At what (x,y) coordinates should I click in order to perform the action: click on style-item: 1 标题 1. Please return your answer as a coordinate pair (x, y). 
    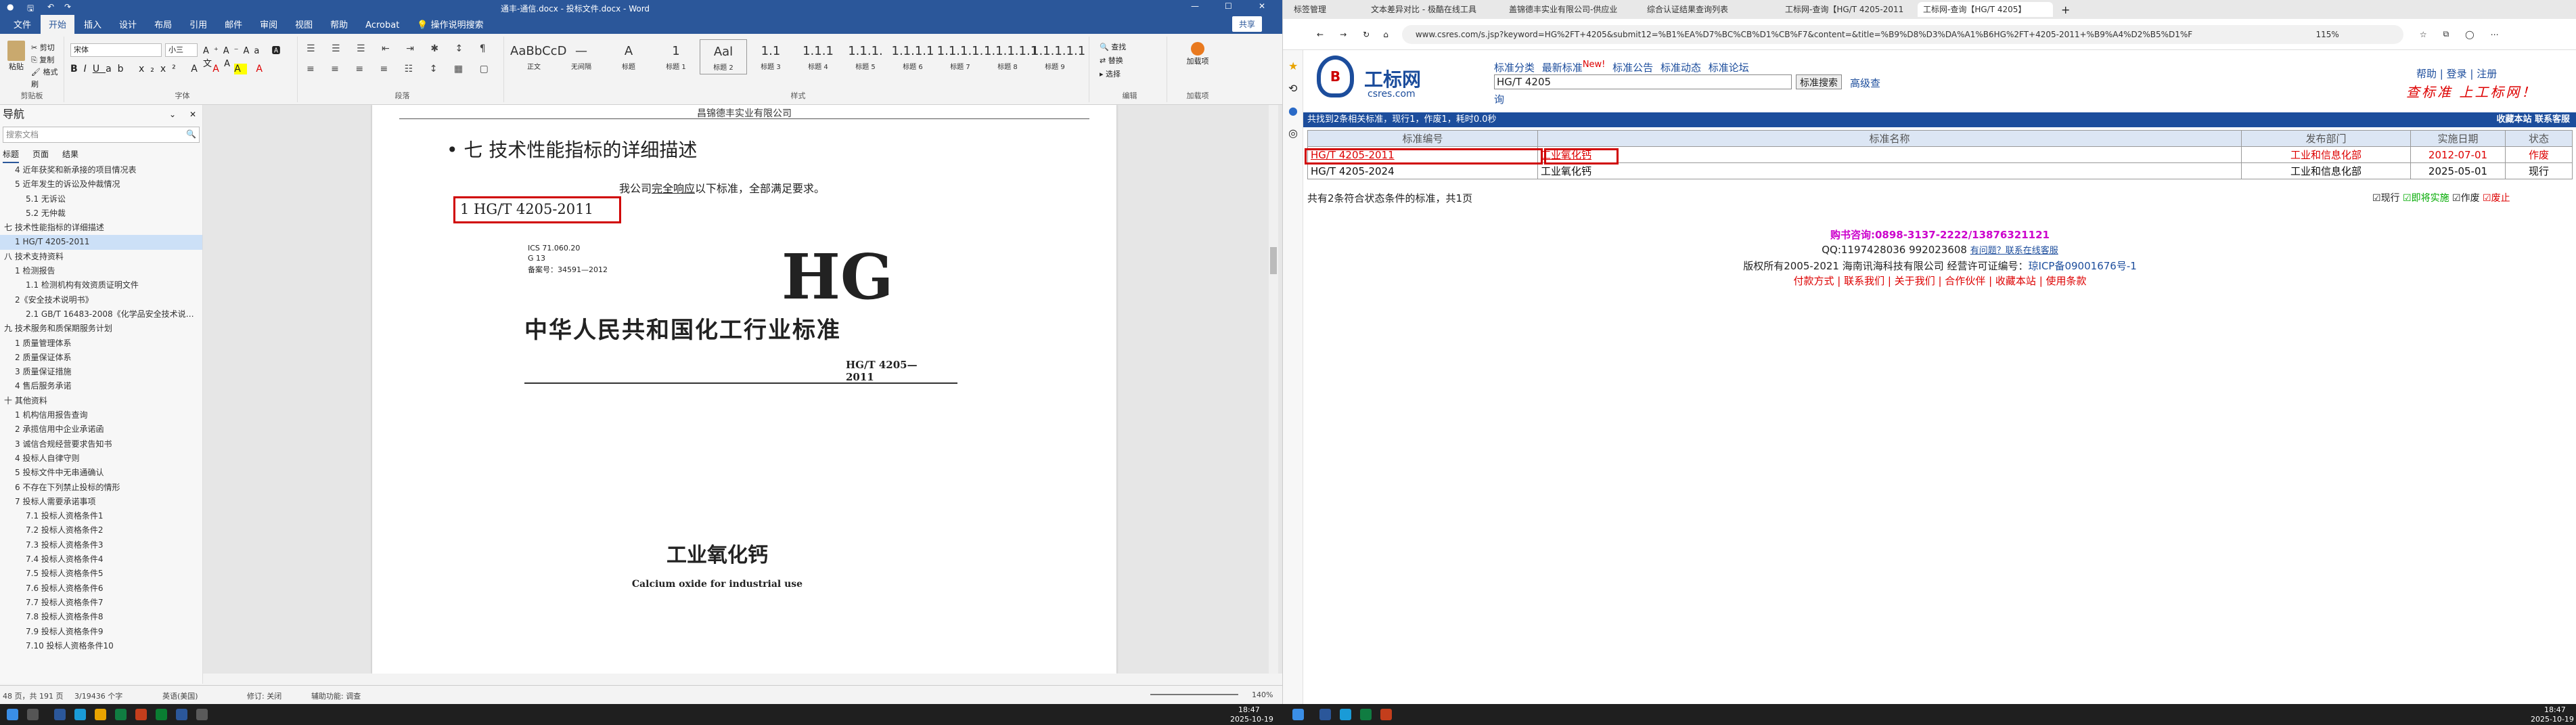
    Looking at the image, I should click on (676, 57).